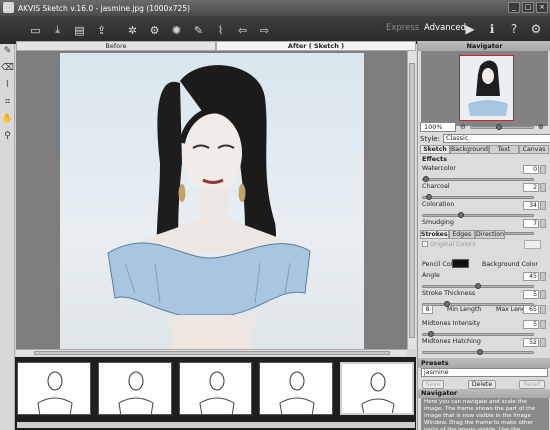 The image size is (550, 430). Describe the element at coordinates (531, 276) in the screenshot. I see `param-value: 45` at that location.